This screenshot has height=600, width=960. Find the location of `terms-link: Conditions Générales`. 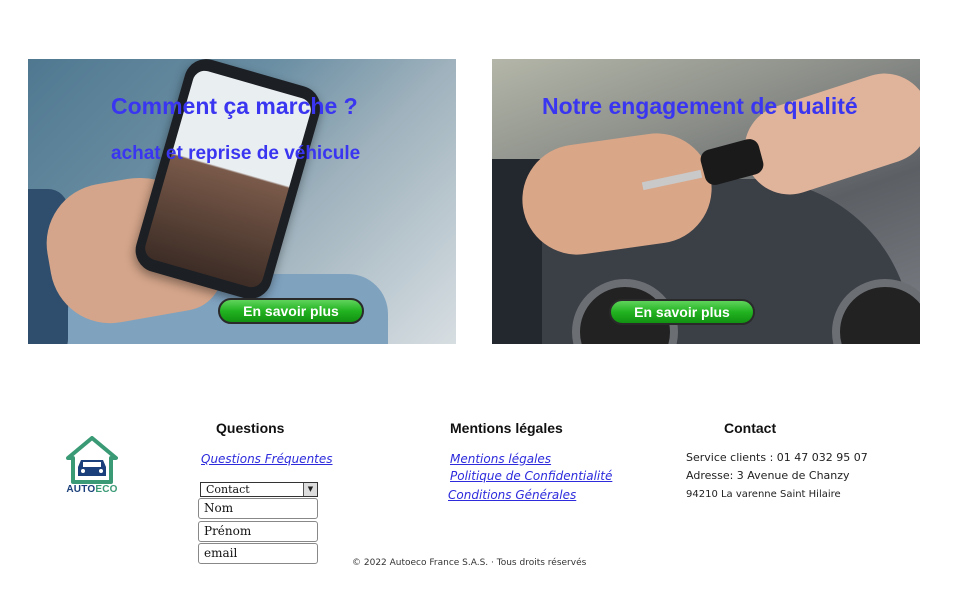

terms-link: Conditions Générales is located at coordinates (512, 495).